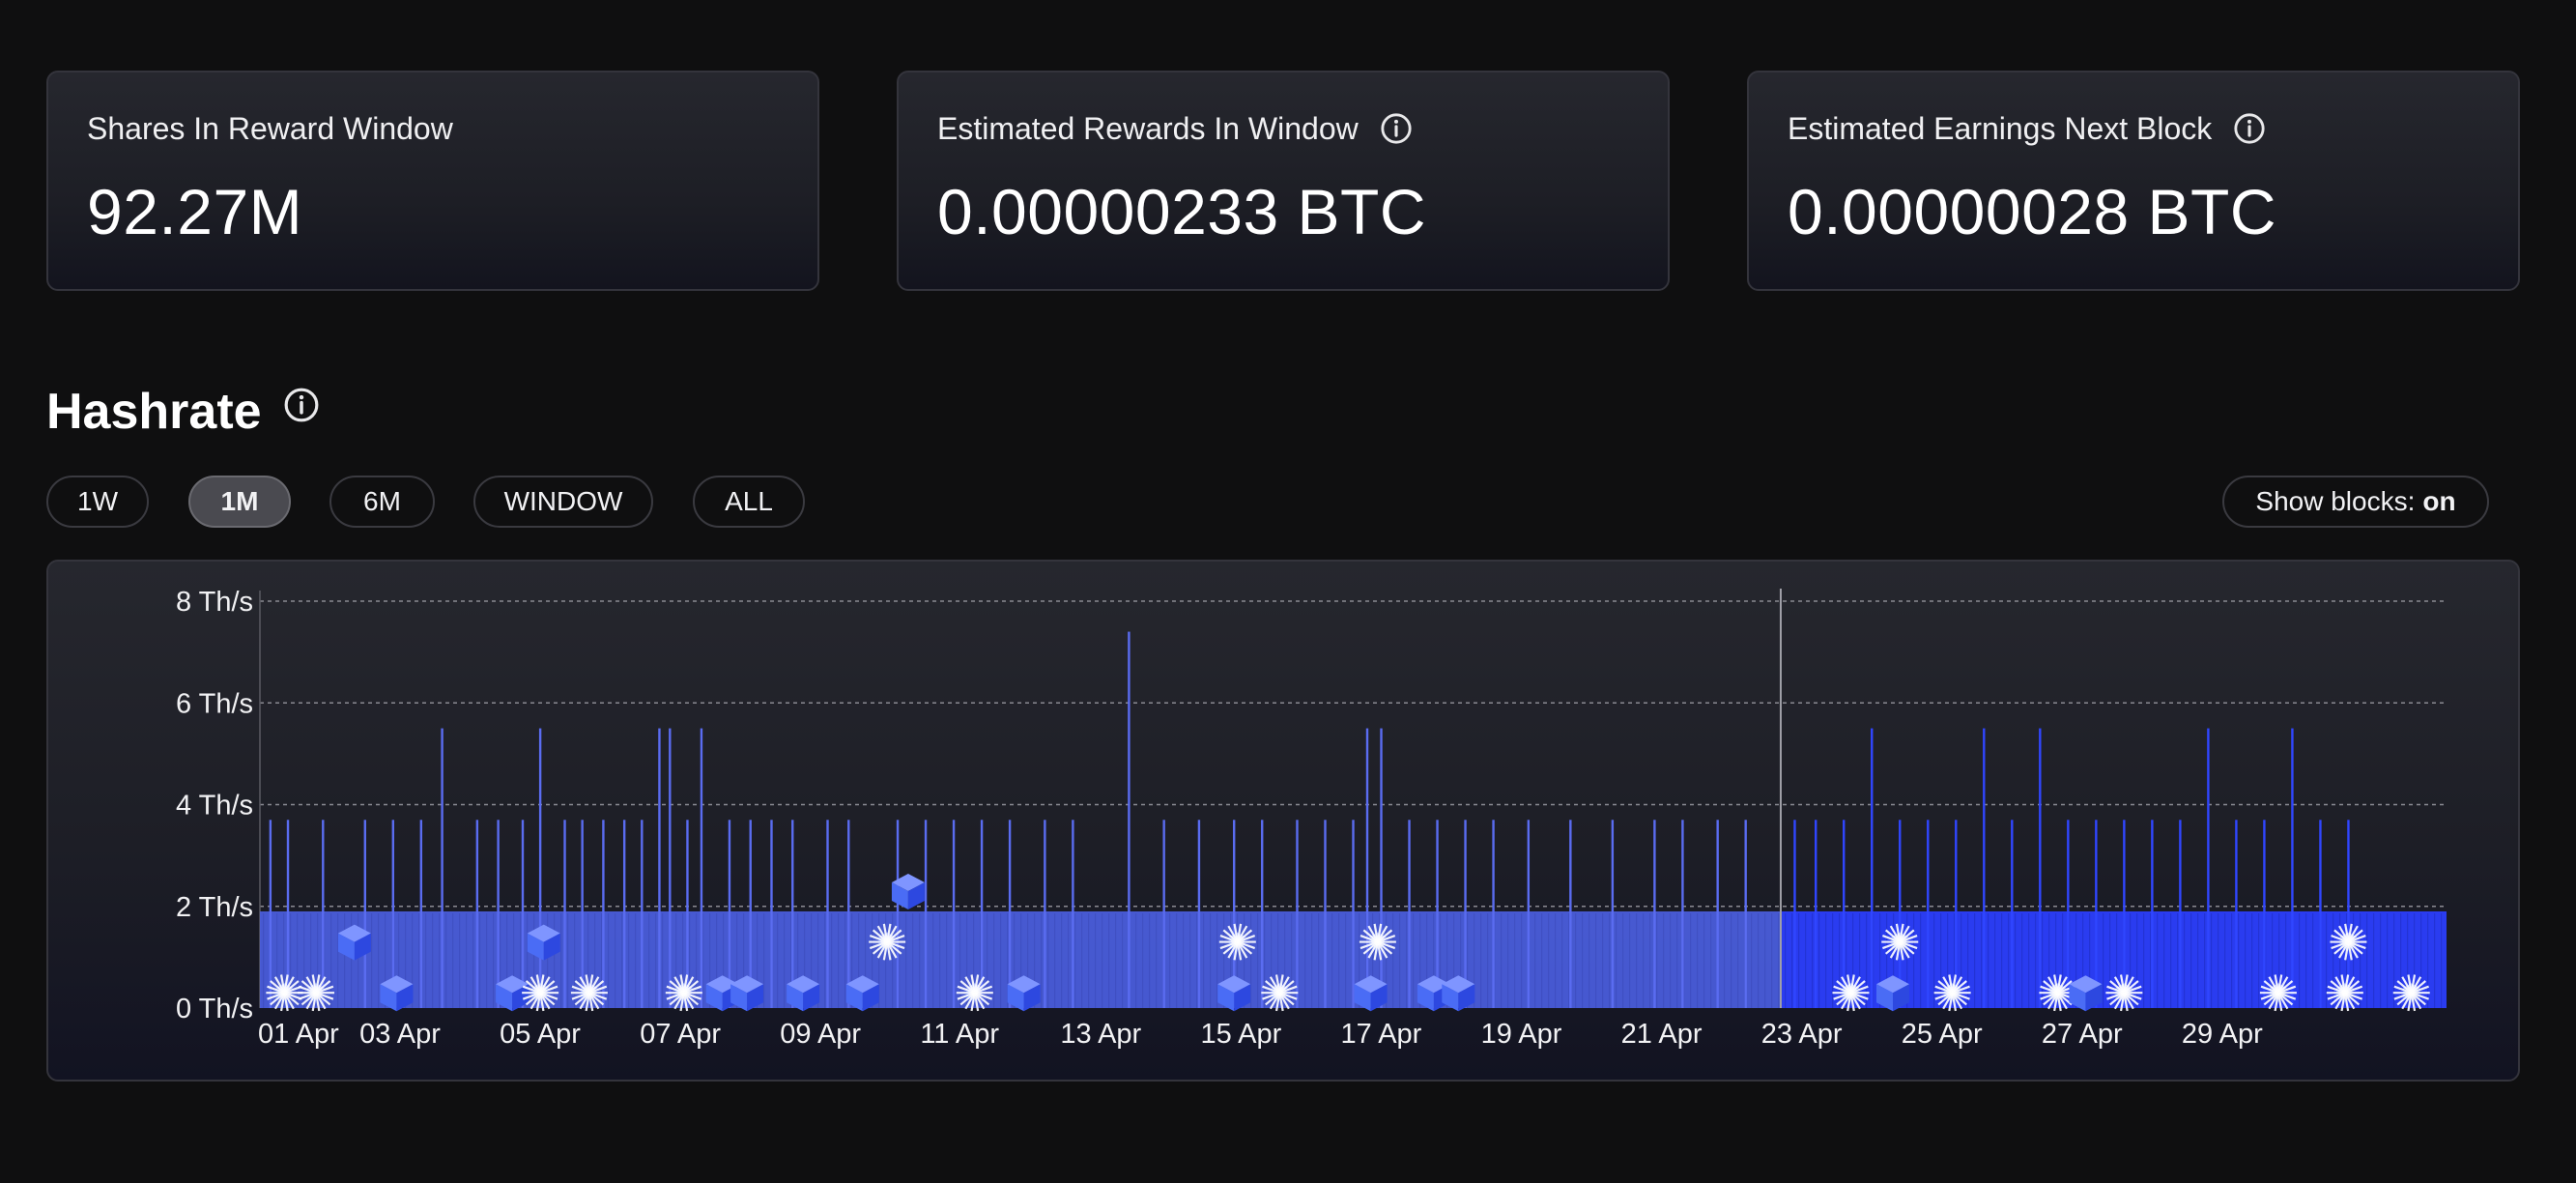 The height and width of the screenshot is (1183, 2576). Describe the element at coordinates (2083, 1034) in the screenshot. I see `x-tick-label: 27 Apr` at that location.